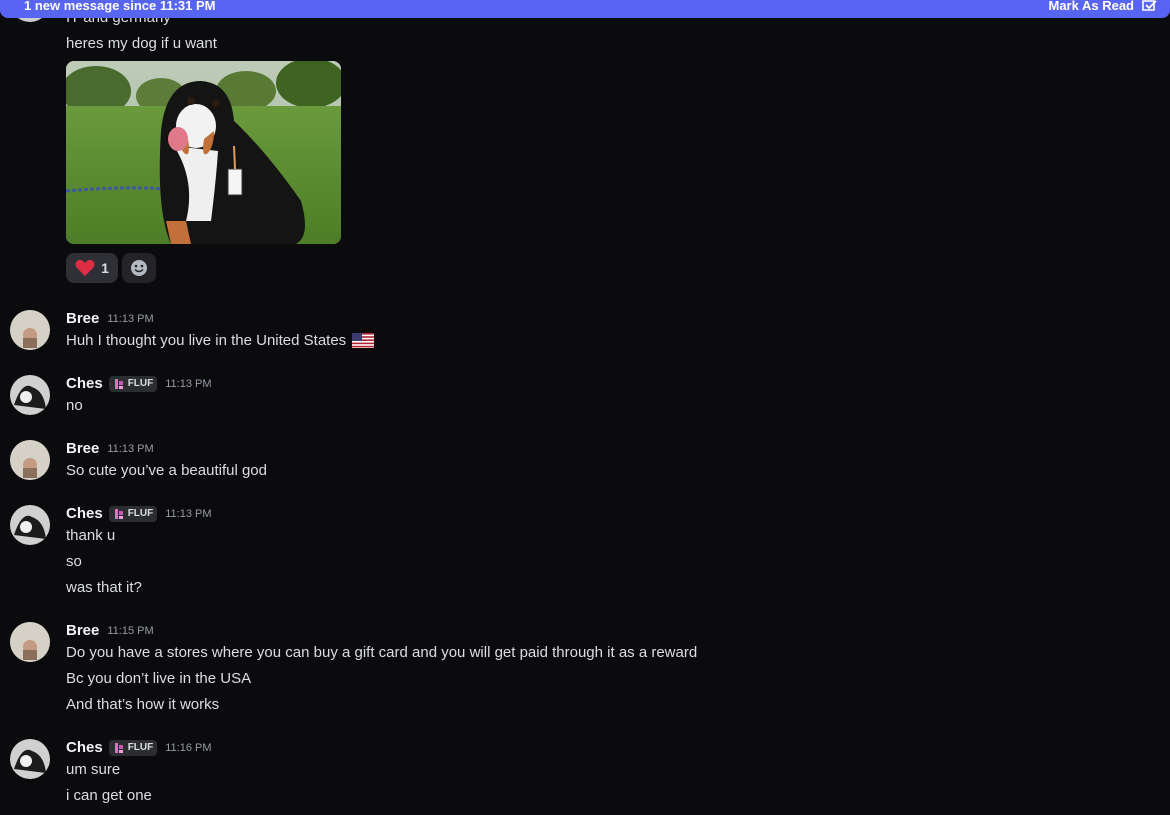 The image size is (1170, 815). I want to click on us-flag-icon, so click(363, 340).